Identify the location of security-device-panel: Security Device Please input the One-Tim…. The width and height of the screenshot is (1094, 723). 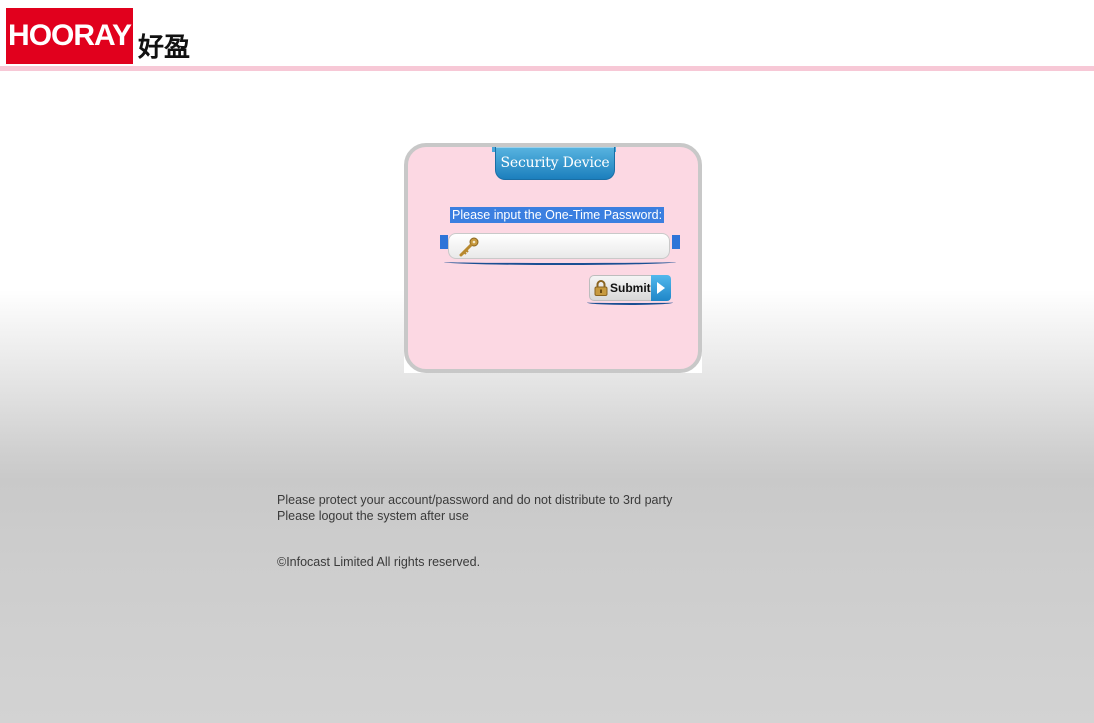
(553, 258).